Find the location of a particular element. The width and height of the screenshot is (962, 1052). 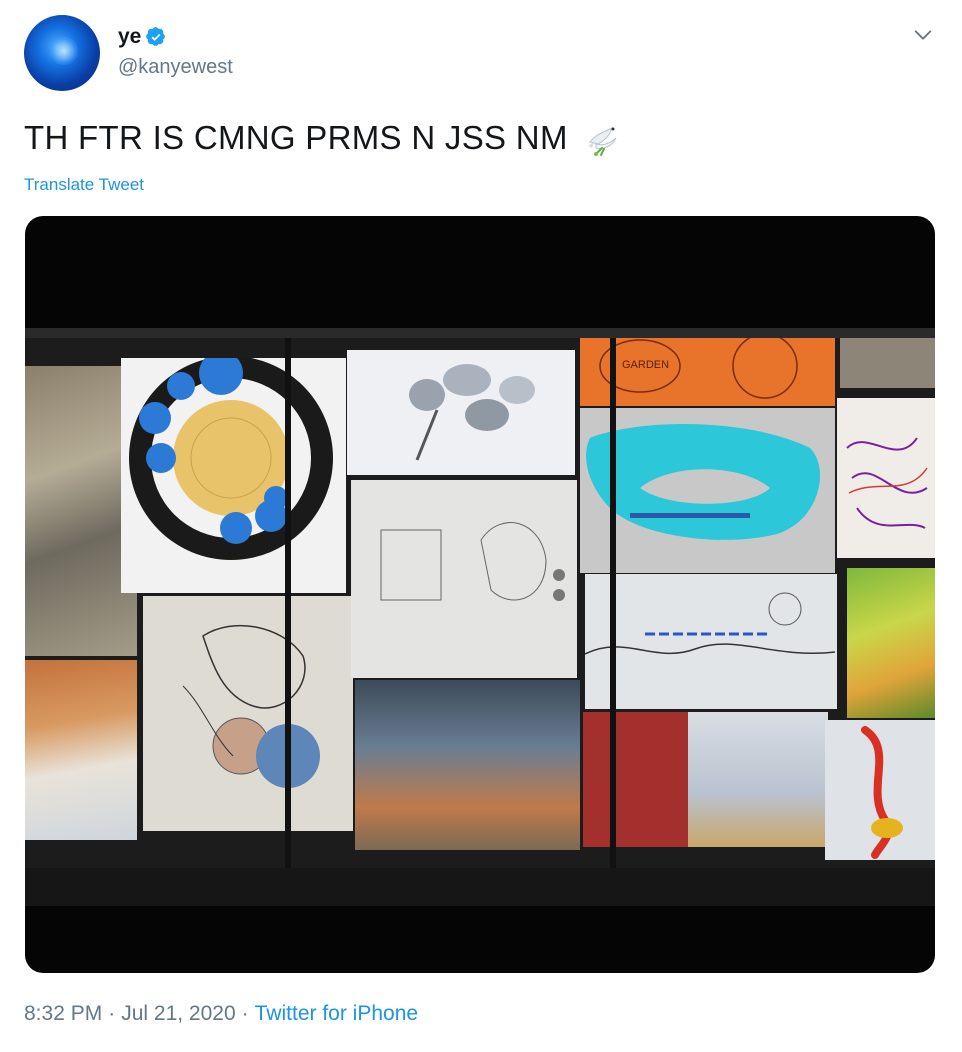

canyon-photo-panel is located at coordinates (81, 750).